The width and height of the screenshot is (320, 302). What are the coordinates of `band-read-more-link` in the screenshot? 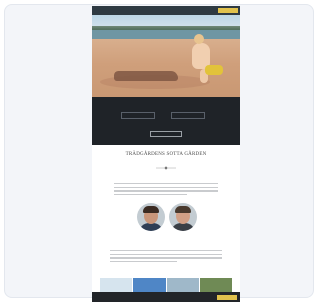 It's located at (166, 134).